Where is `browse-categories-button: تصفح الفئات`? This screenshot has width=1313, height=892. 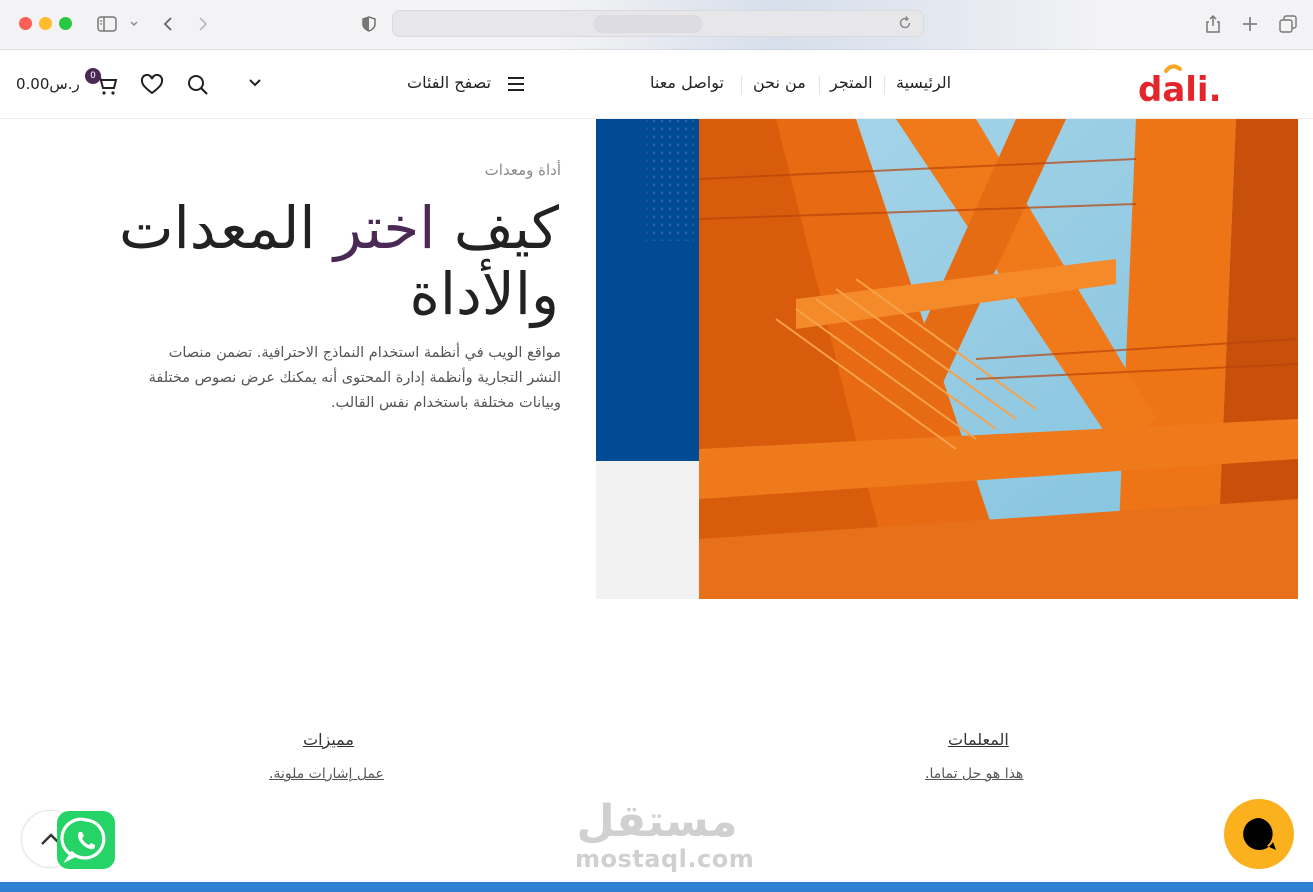
browse-categories-button: تصفح الفئات is located at coordinates (449, 82).